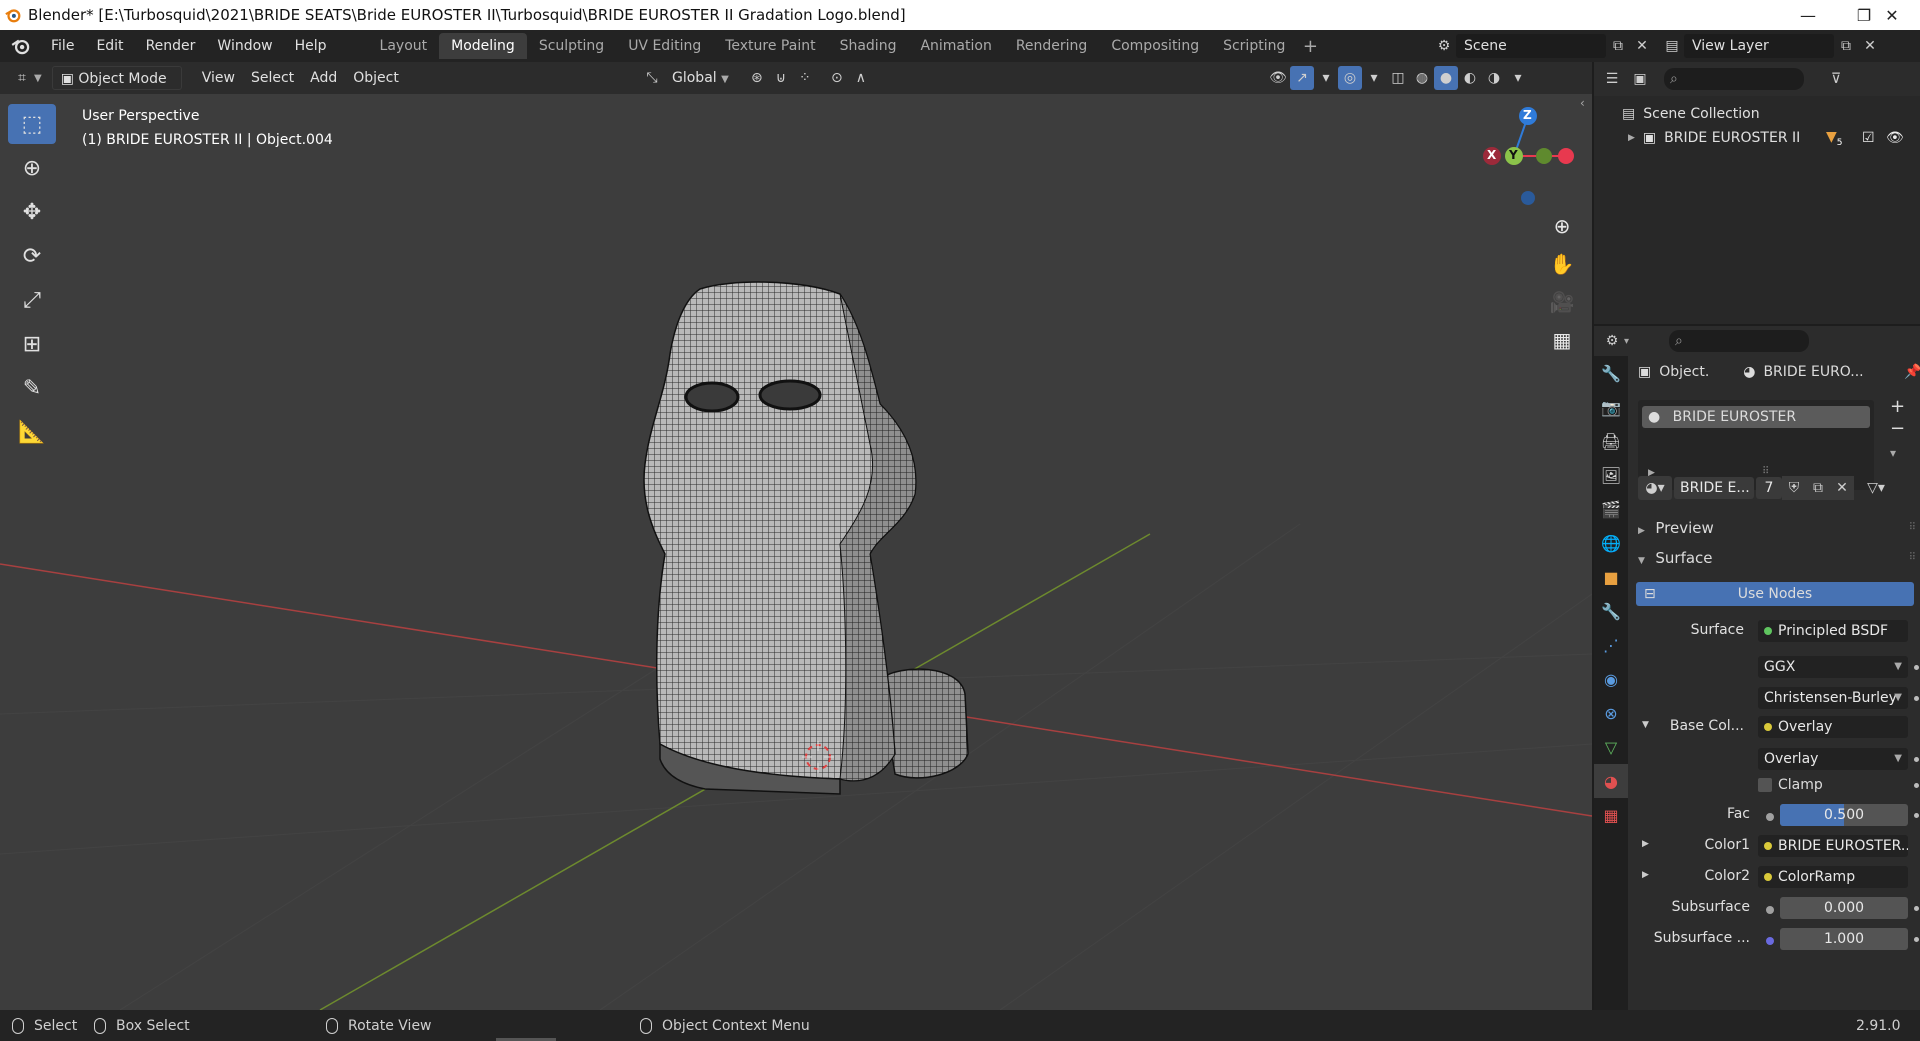  What do you see at coordinates (1611, 781) in the screenshot?
I see `material-tab-icon: ◕` at bounding box center [1611, 781].